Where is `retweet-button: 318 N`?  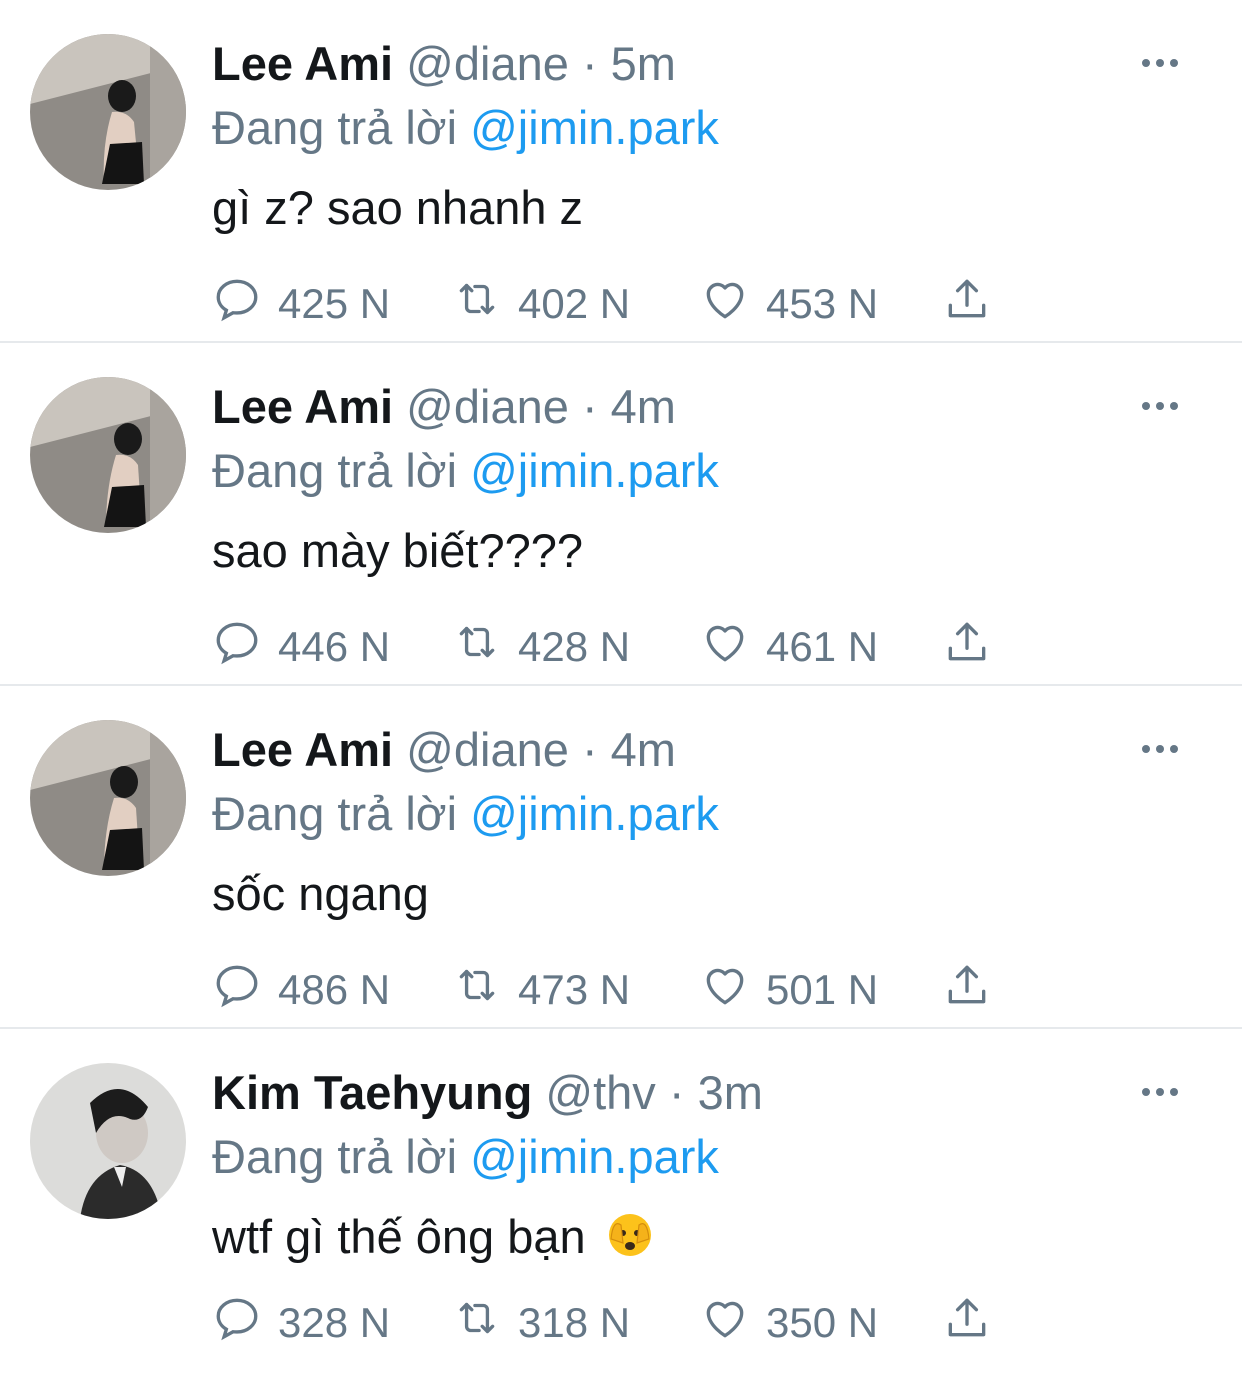 retweet-button: 318 N is located at coordinates (541, 1323).